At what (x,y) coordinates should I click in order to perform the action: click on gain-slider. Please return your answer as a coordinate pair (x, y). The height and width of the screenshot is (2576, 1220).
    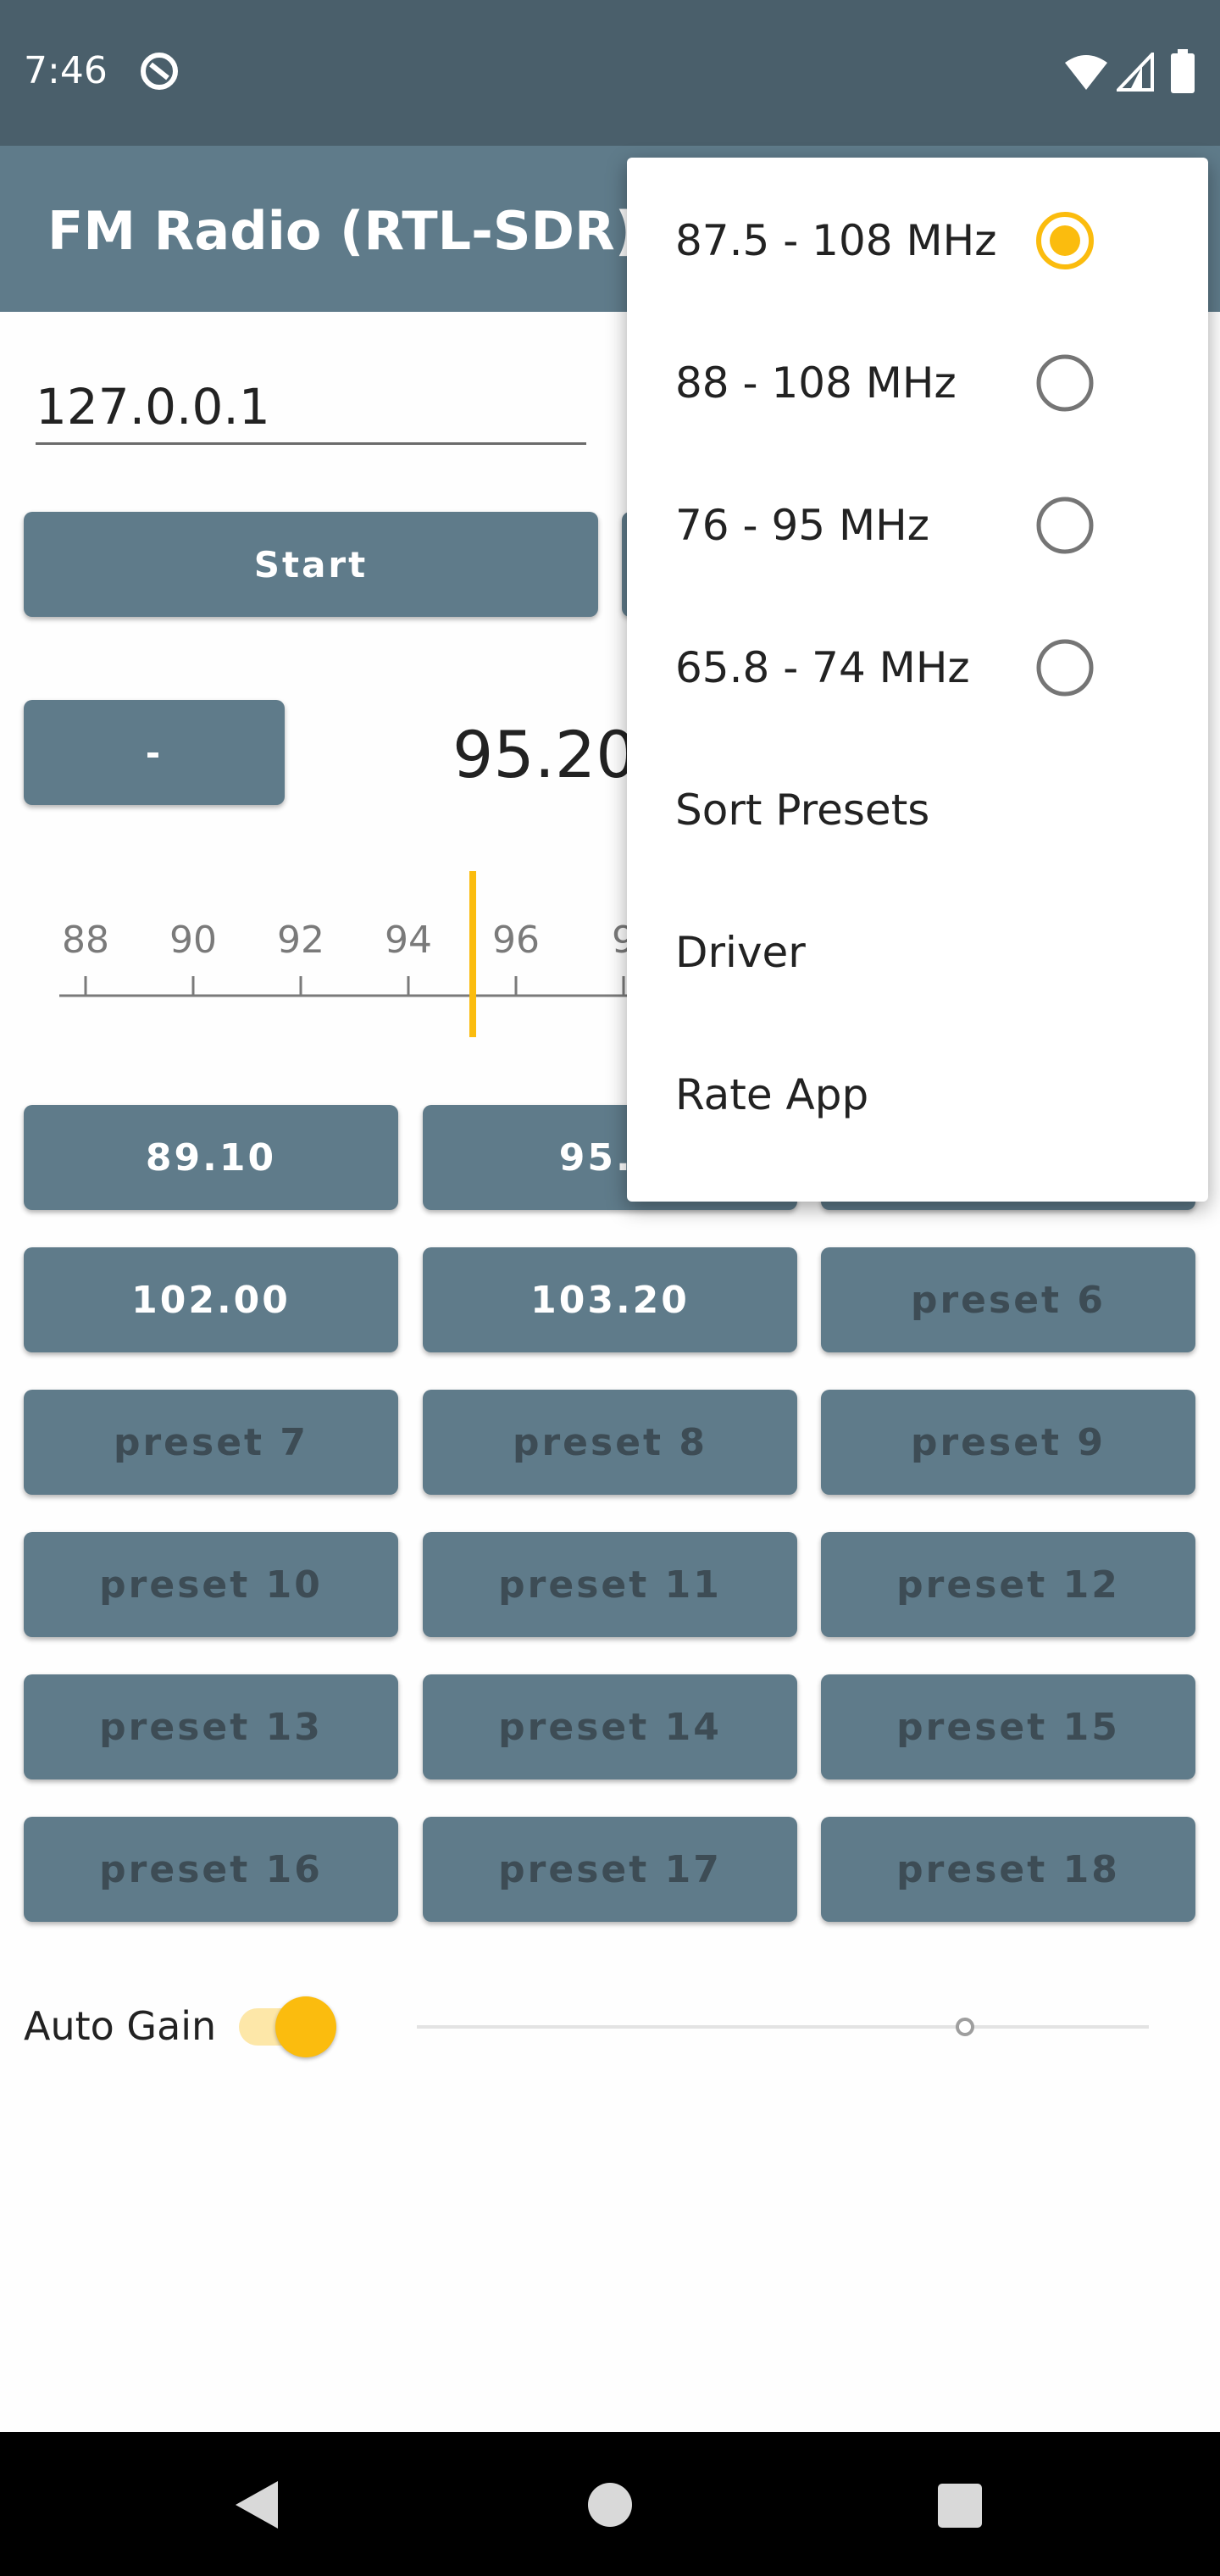
    Looking at the image, I should click on (783, 2027).